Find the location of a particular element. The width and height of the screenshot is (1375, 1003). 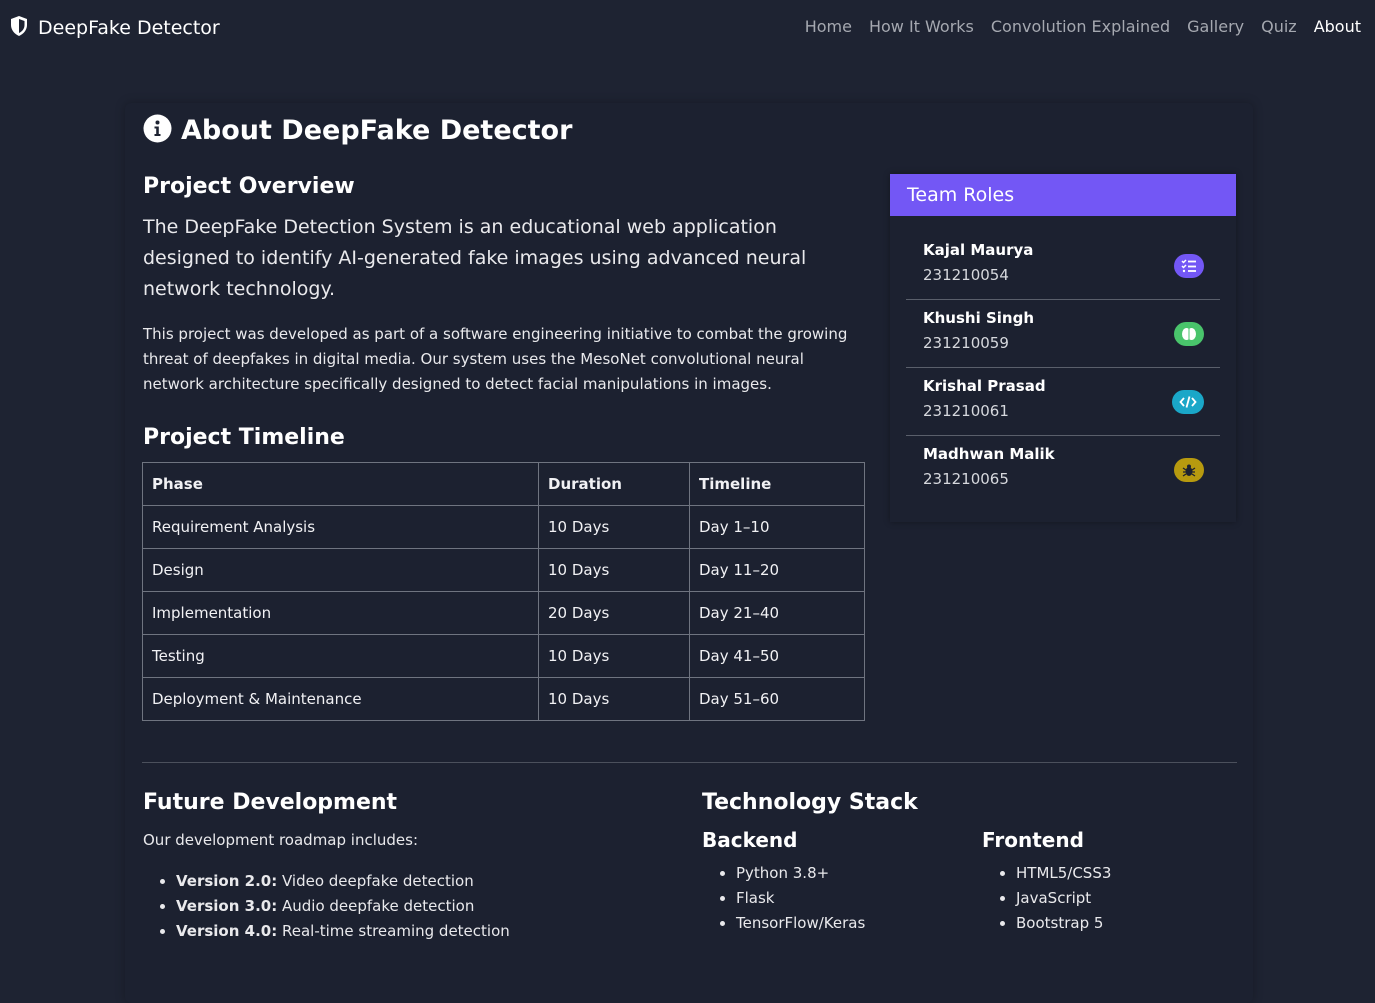

nav-convolution-explained: Convolution Explained is located at coordinates (1080, 26).